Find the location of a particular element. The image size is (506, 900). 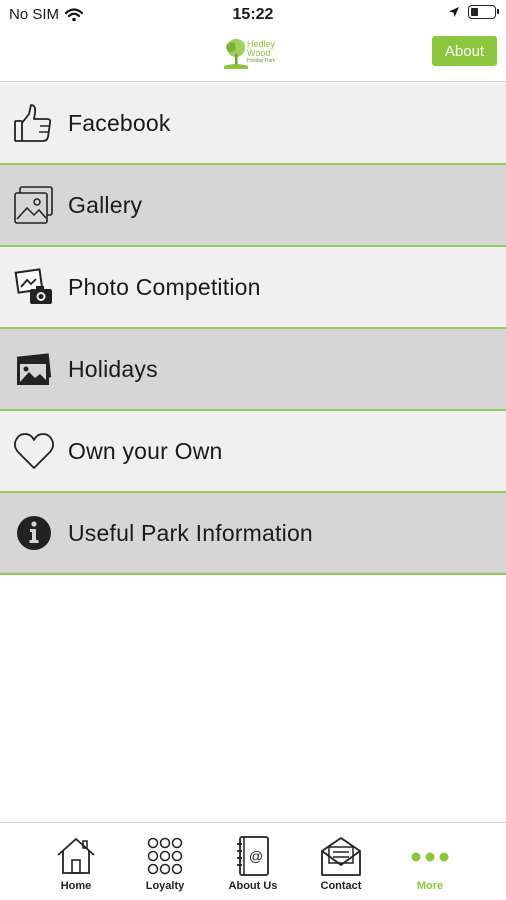

more-dots-icon is located at coordinates (430, 857).